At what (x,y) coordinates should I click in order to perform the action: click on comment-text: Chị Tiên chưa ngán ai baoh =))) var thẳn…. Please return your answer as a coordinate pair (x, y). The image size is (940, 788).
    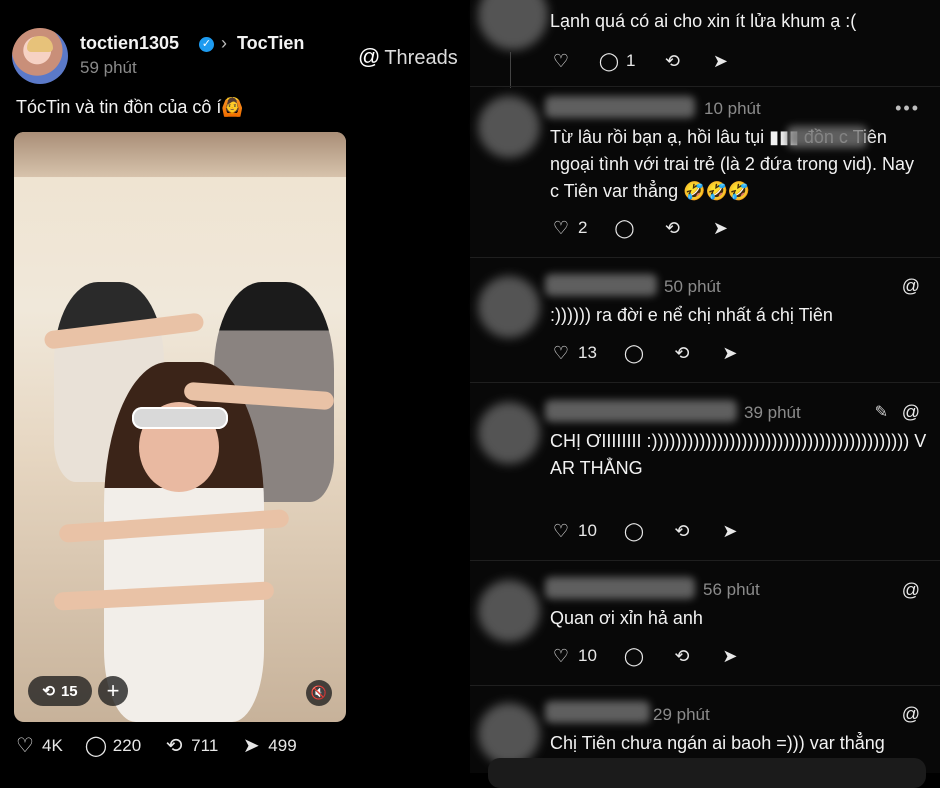
    Looking at the image, I should click on (717, 743).